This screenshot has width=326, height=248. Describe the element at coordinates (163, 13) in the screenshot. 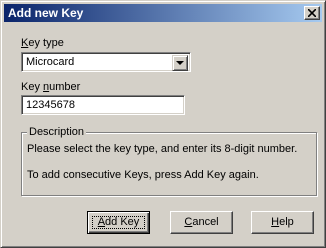

I see `title-bar: Add new Key` at that location.